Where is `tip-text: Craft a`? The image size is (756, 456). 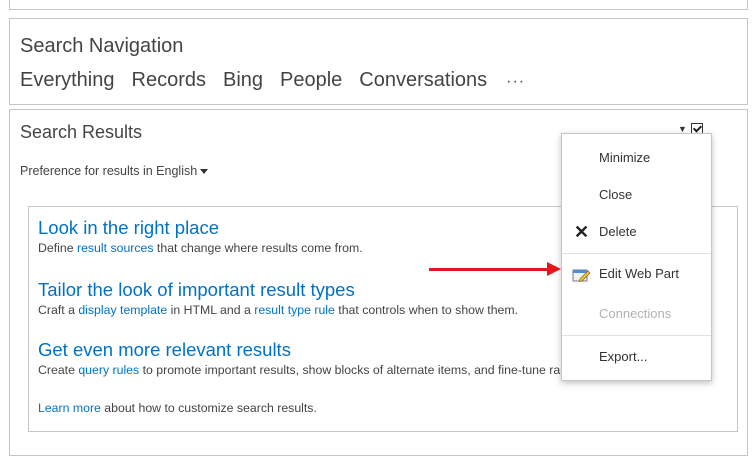
tip-text: Craft a is located at coordinates (58, 310).